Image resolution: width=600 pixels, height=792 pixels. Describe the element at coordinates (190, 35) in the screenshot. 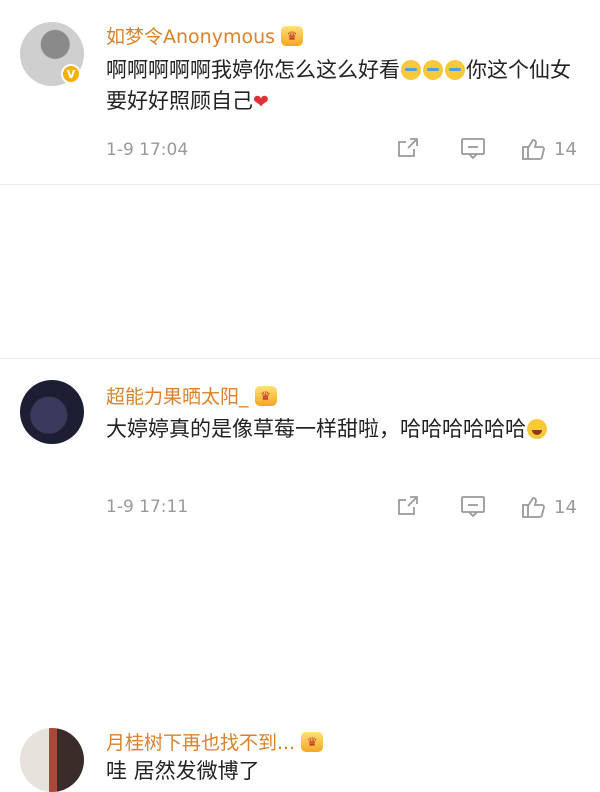

I see `username-label: 如梦令Anonymous` at that location.